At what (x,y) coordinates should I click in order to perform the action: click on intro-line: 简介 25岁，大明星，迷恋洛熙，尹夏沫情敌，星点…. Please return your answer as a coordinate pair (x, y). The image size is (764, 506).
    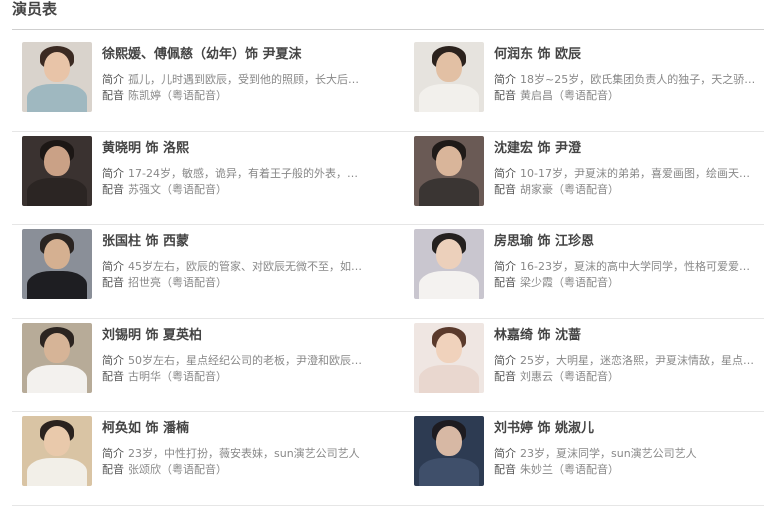
    Looking at the image, I should click on (629, 361).